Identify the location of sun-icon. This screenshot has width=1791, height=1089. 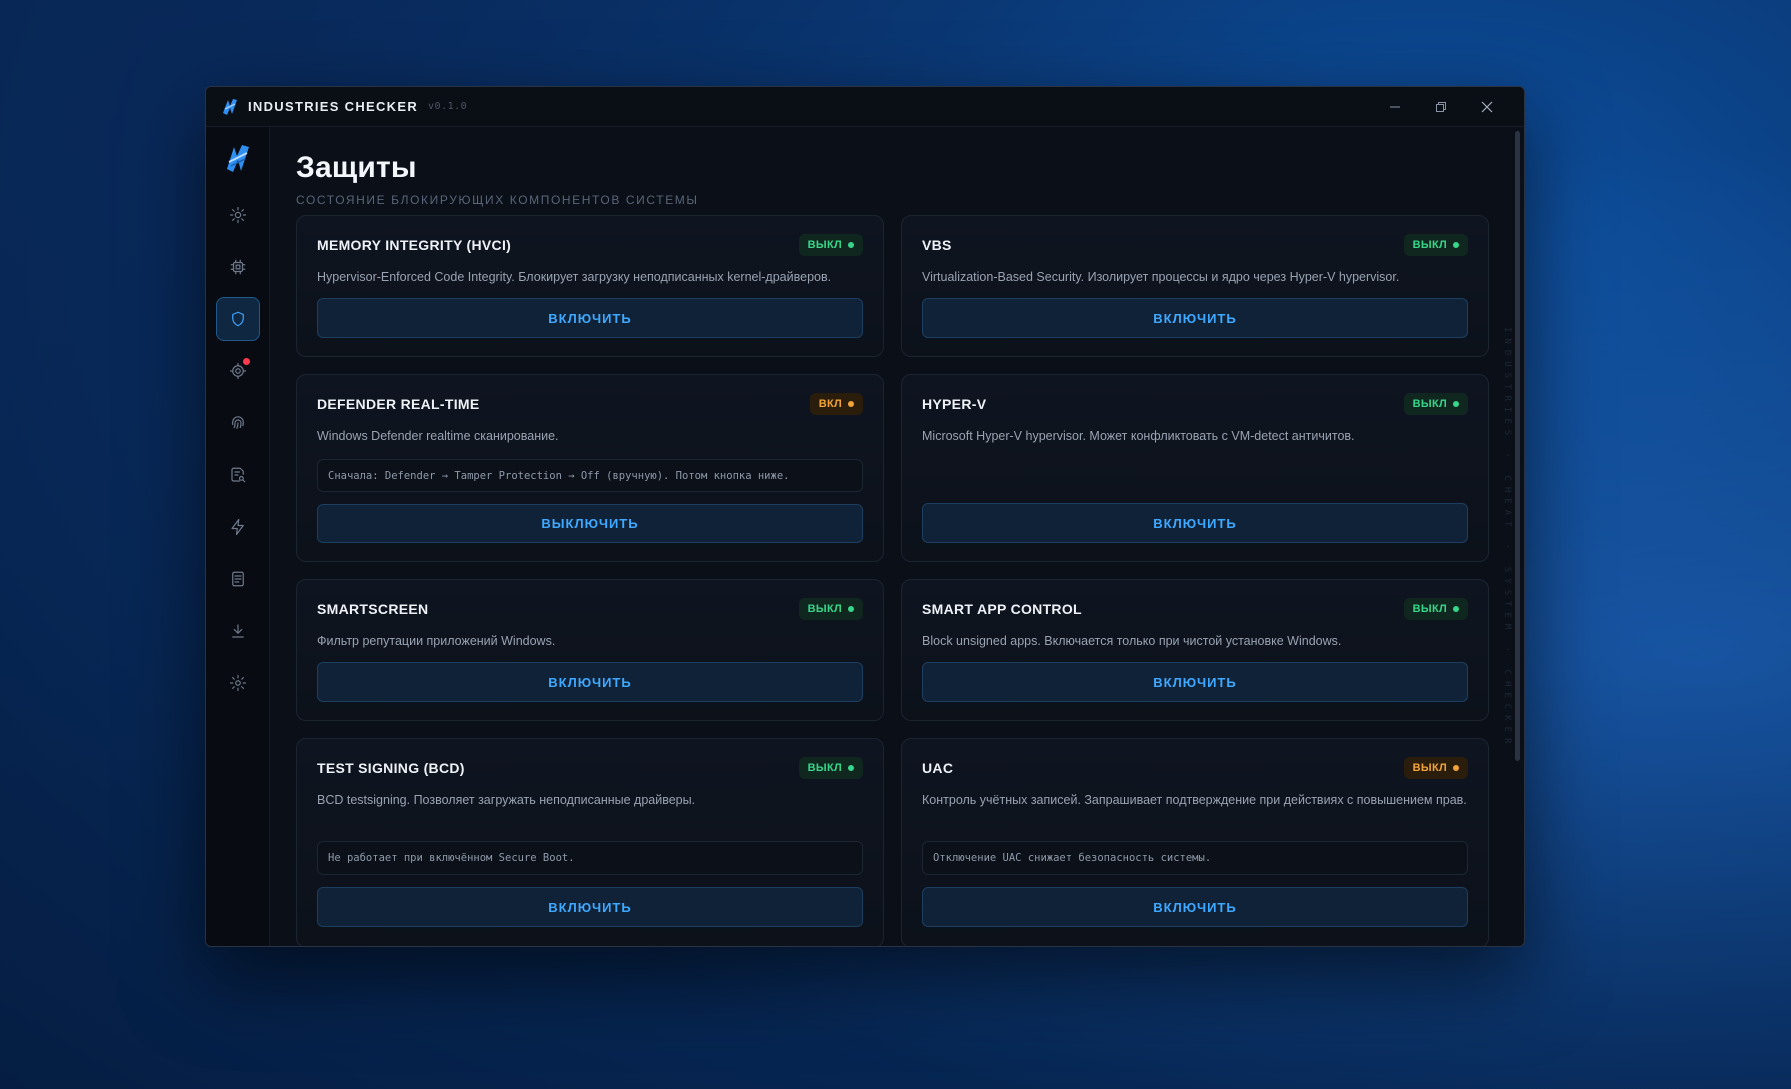
(237, 215).